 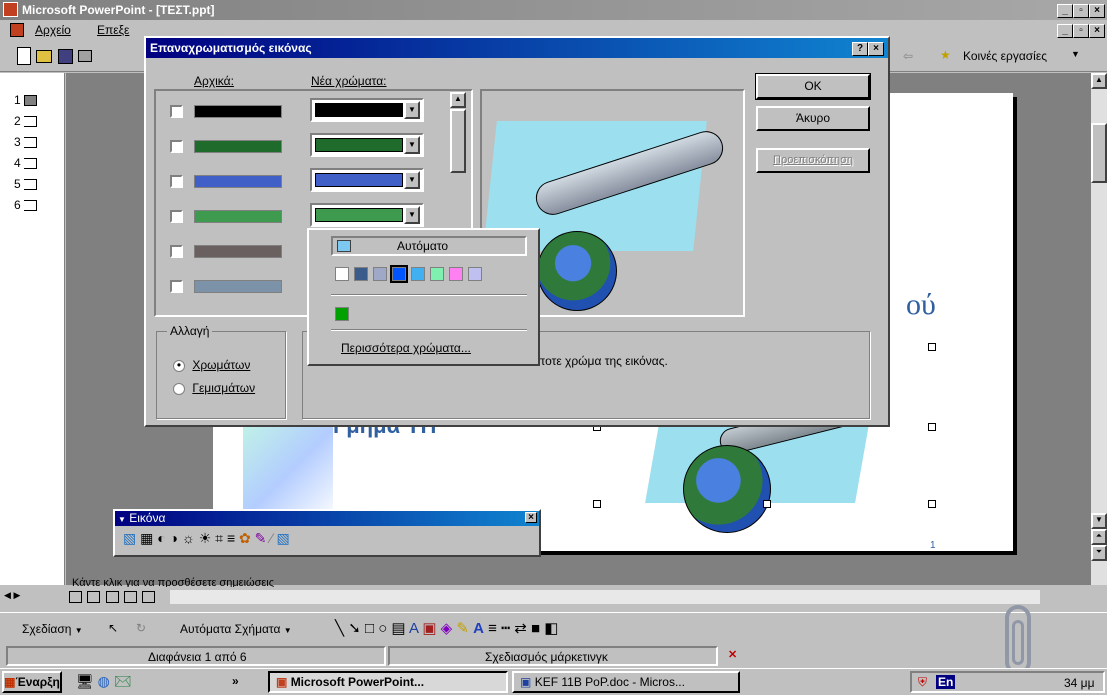 What do you see at coordinates (813, 160) in the screenshot?
I see `preview-button: Προεπισκόπηση` at bounding box center [813, 160].